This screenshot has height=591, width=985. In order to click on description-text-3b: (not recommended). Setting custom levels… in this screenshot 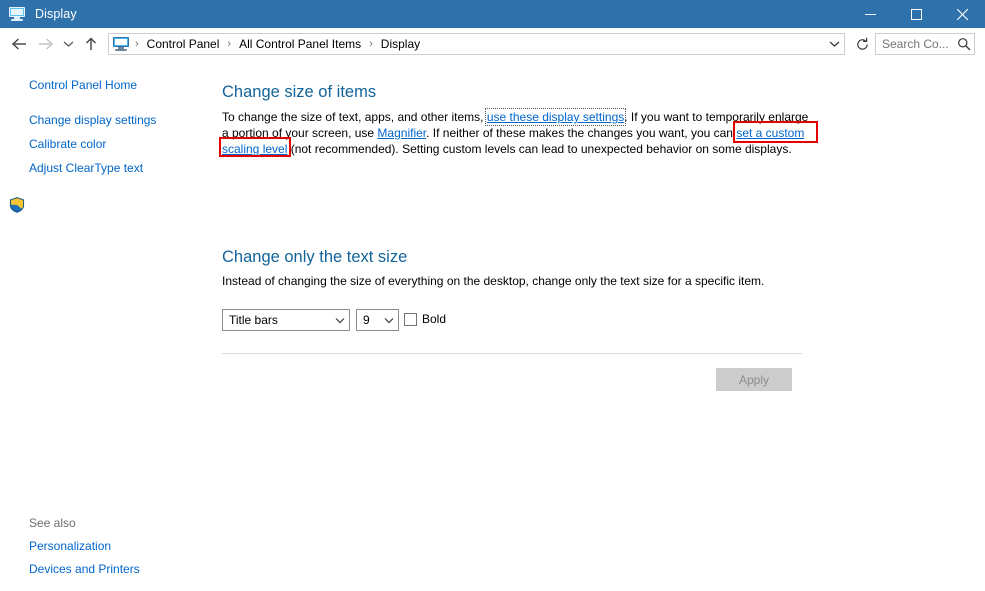, I will do `click(539, 149)`.